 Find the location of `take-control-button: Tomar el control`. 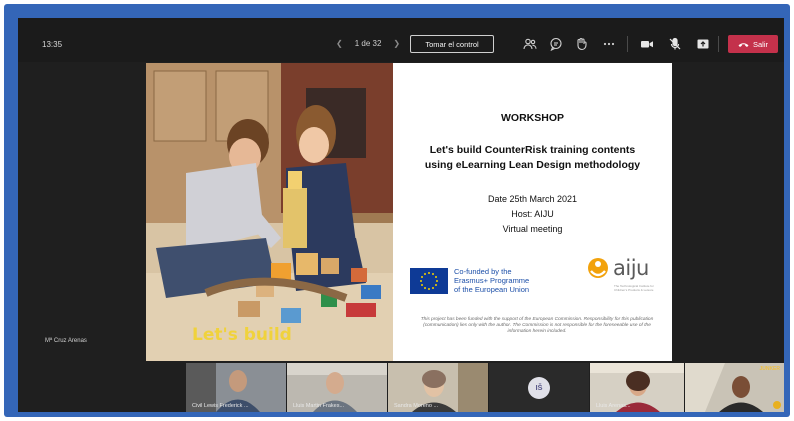

take-control-button: Tomar el control is located at coordinates (452, 44).